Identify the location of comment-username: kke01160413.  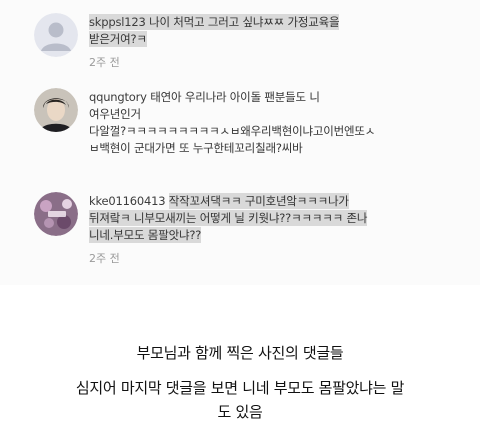
(127, 201).